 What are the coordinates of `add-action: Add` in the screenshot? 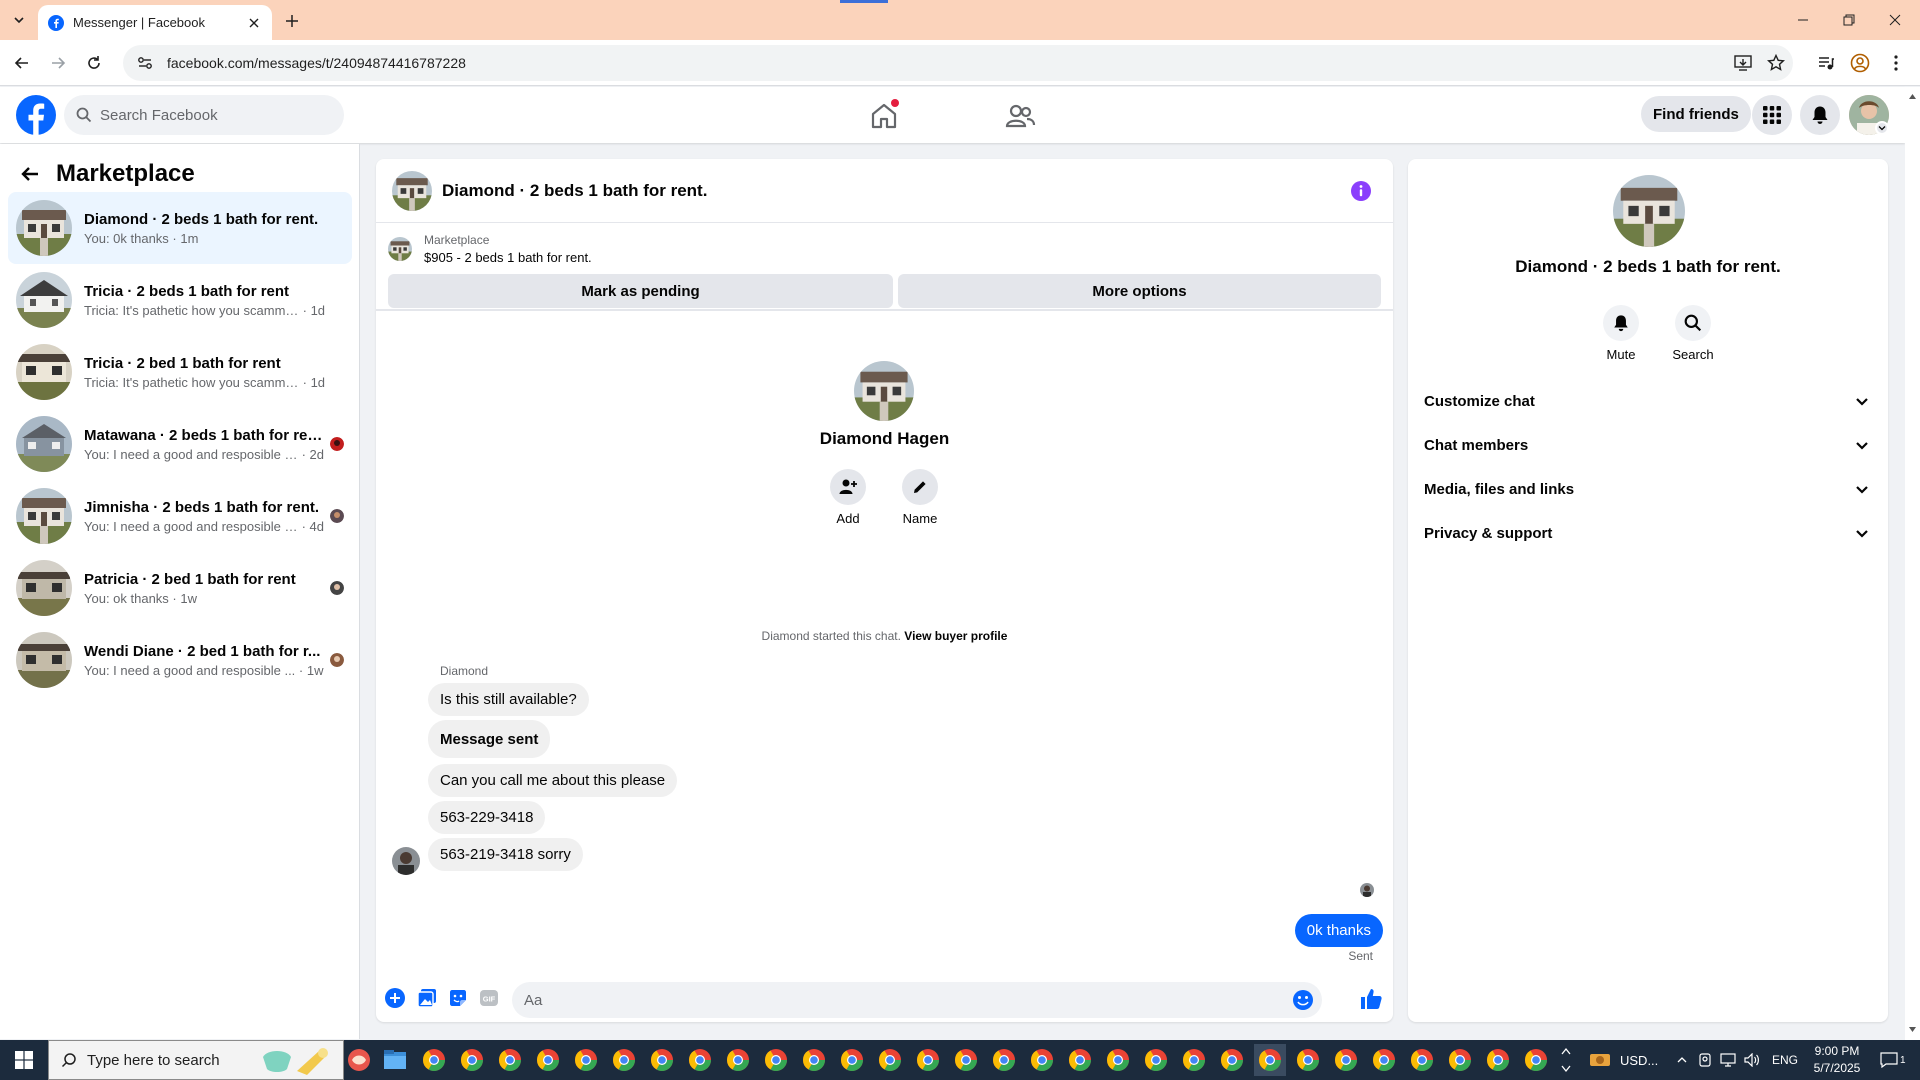 It's located at (848, 497).